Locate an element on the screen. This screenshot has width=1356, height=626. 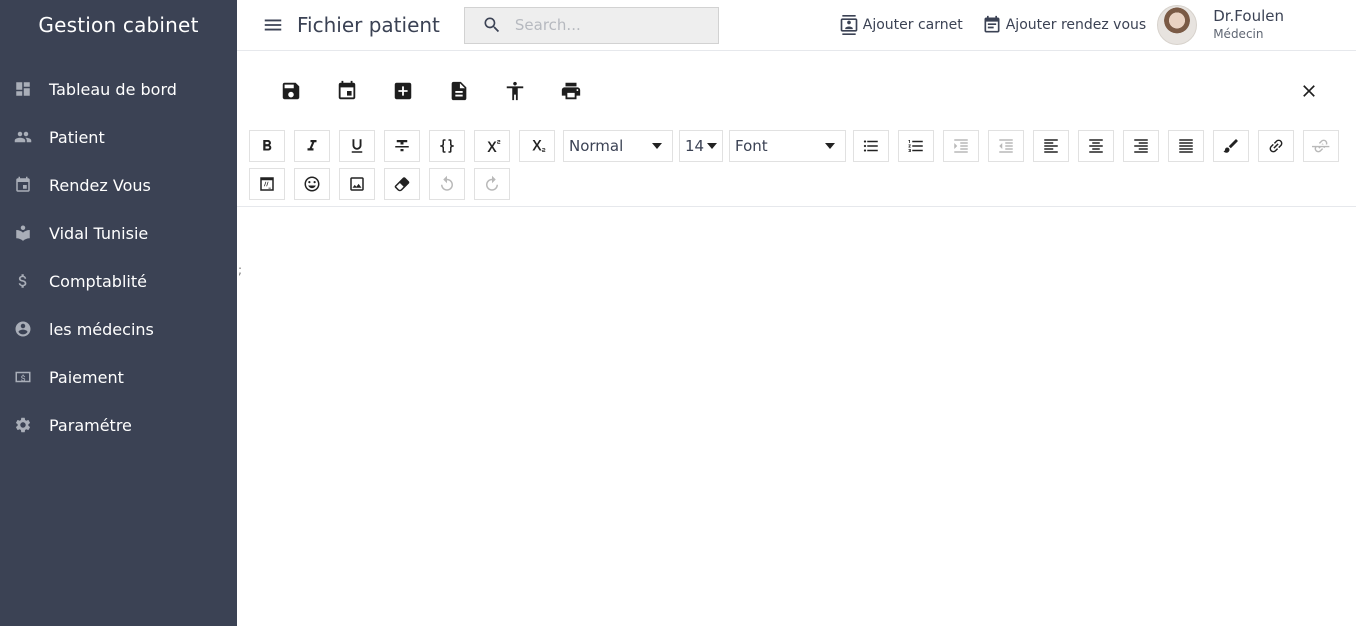
unlink-icon is located at coordinates (1321, 146).